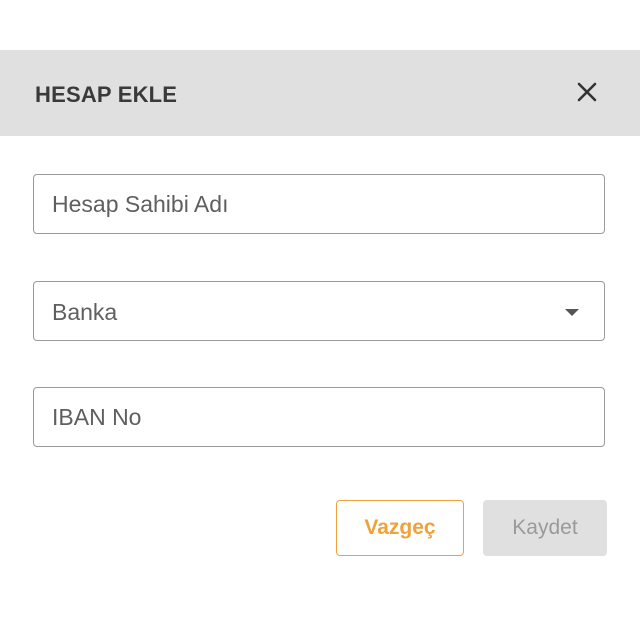  I want to click on cancel-button: Vazgeç, so click(400, 528).